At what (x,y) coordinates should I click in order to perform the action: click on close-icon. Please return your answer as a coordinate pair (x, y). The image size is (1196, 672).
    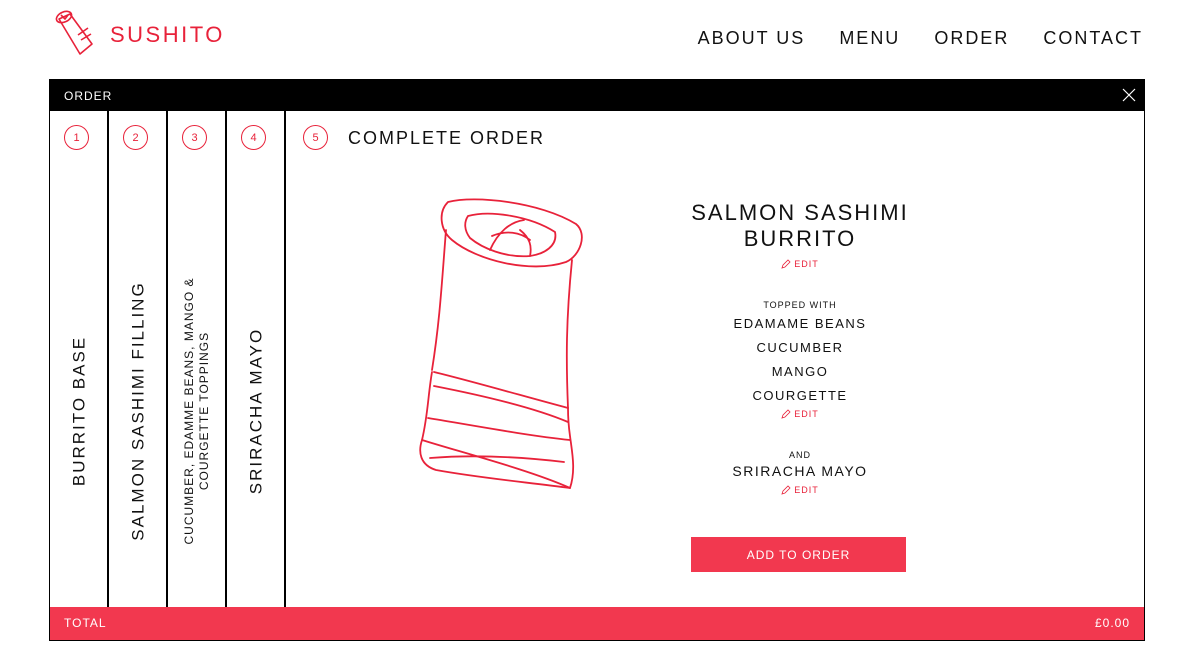
    Looking at the image, I should click on (1129, 95).